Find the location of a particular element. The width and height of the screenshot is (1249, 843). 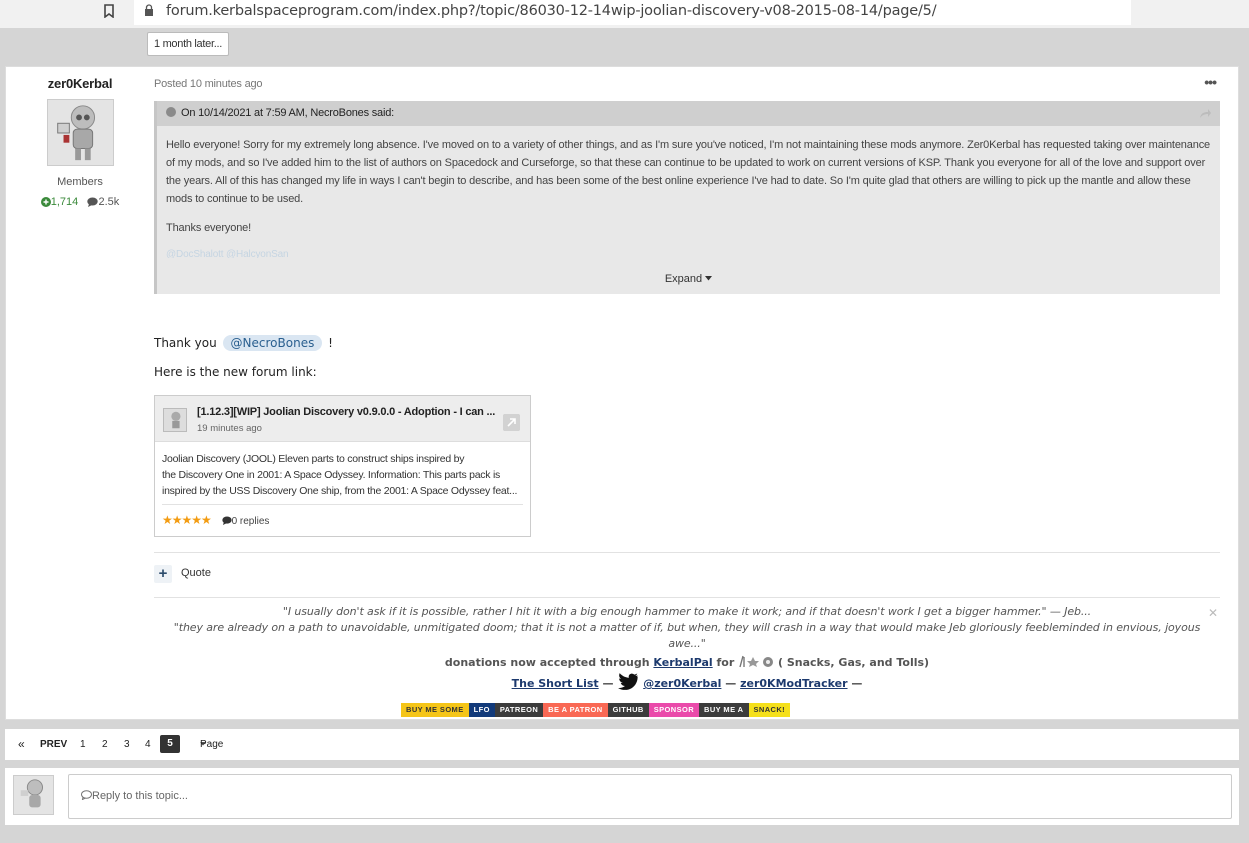

donation-badge: BUY ME A is located at coordinates (724, 710).